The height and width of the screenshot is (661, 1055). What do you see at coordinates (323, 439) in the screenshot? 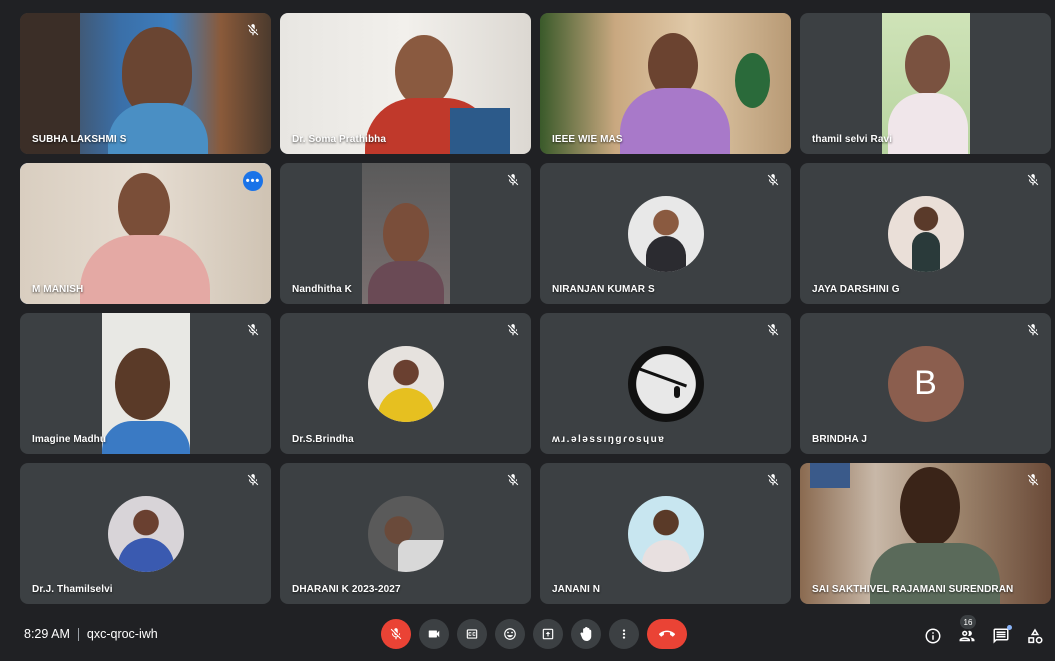
I see `participant-name: Dr.S.Brindha` at bounding box center [323, 439].